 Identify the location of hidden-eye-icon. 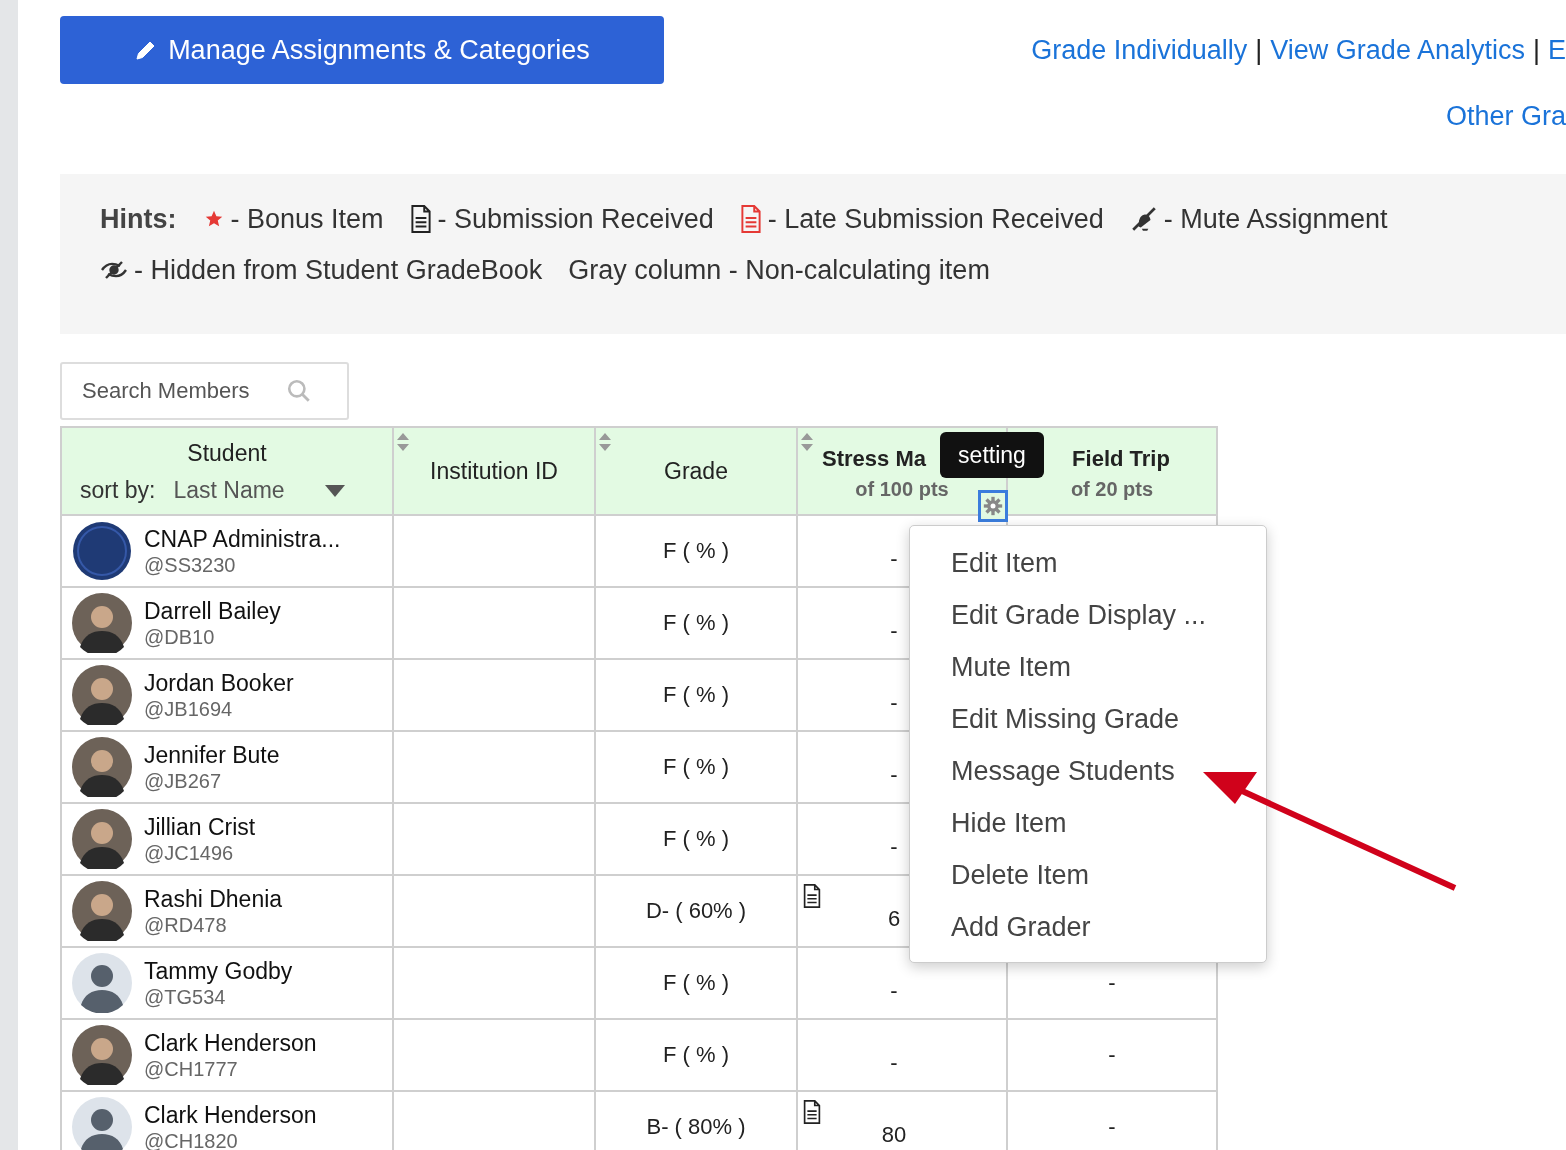
(114, 270).